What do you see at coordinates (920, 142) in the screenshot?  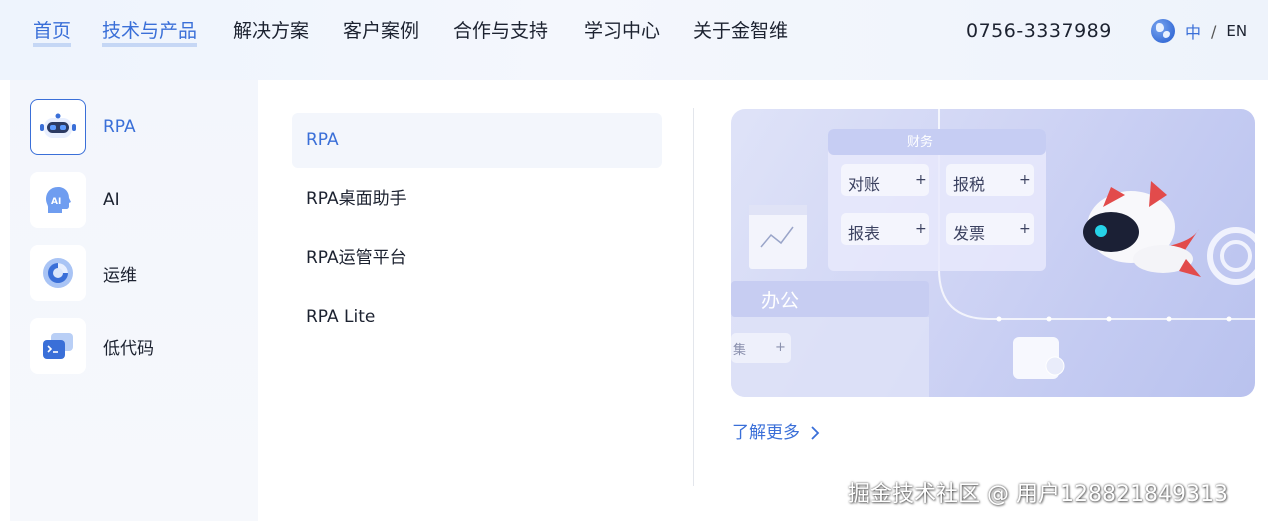 I see `banner-panel-title: 财务` at bounding box center [920, 142].